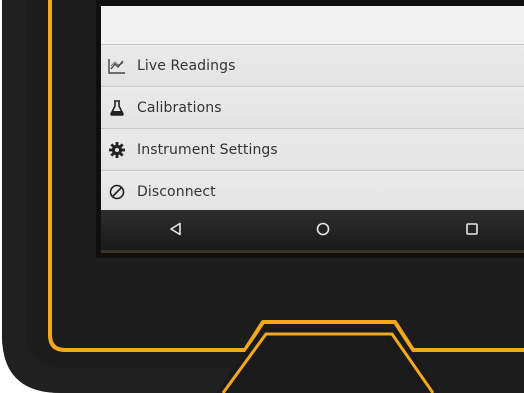 The image size is (524, 393). I want to click on screen-bezel-edge, so click(312, 251).